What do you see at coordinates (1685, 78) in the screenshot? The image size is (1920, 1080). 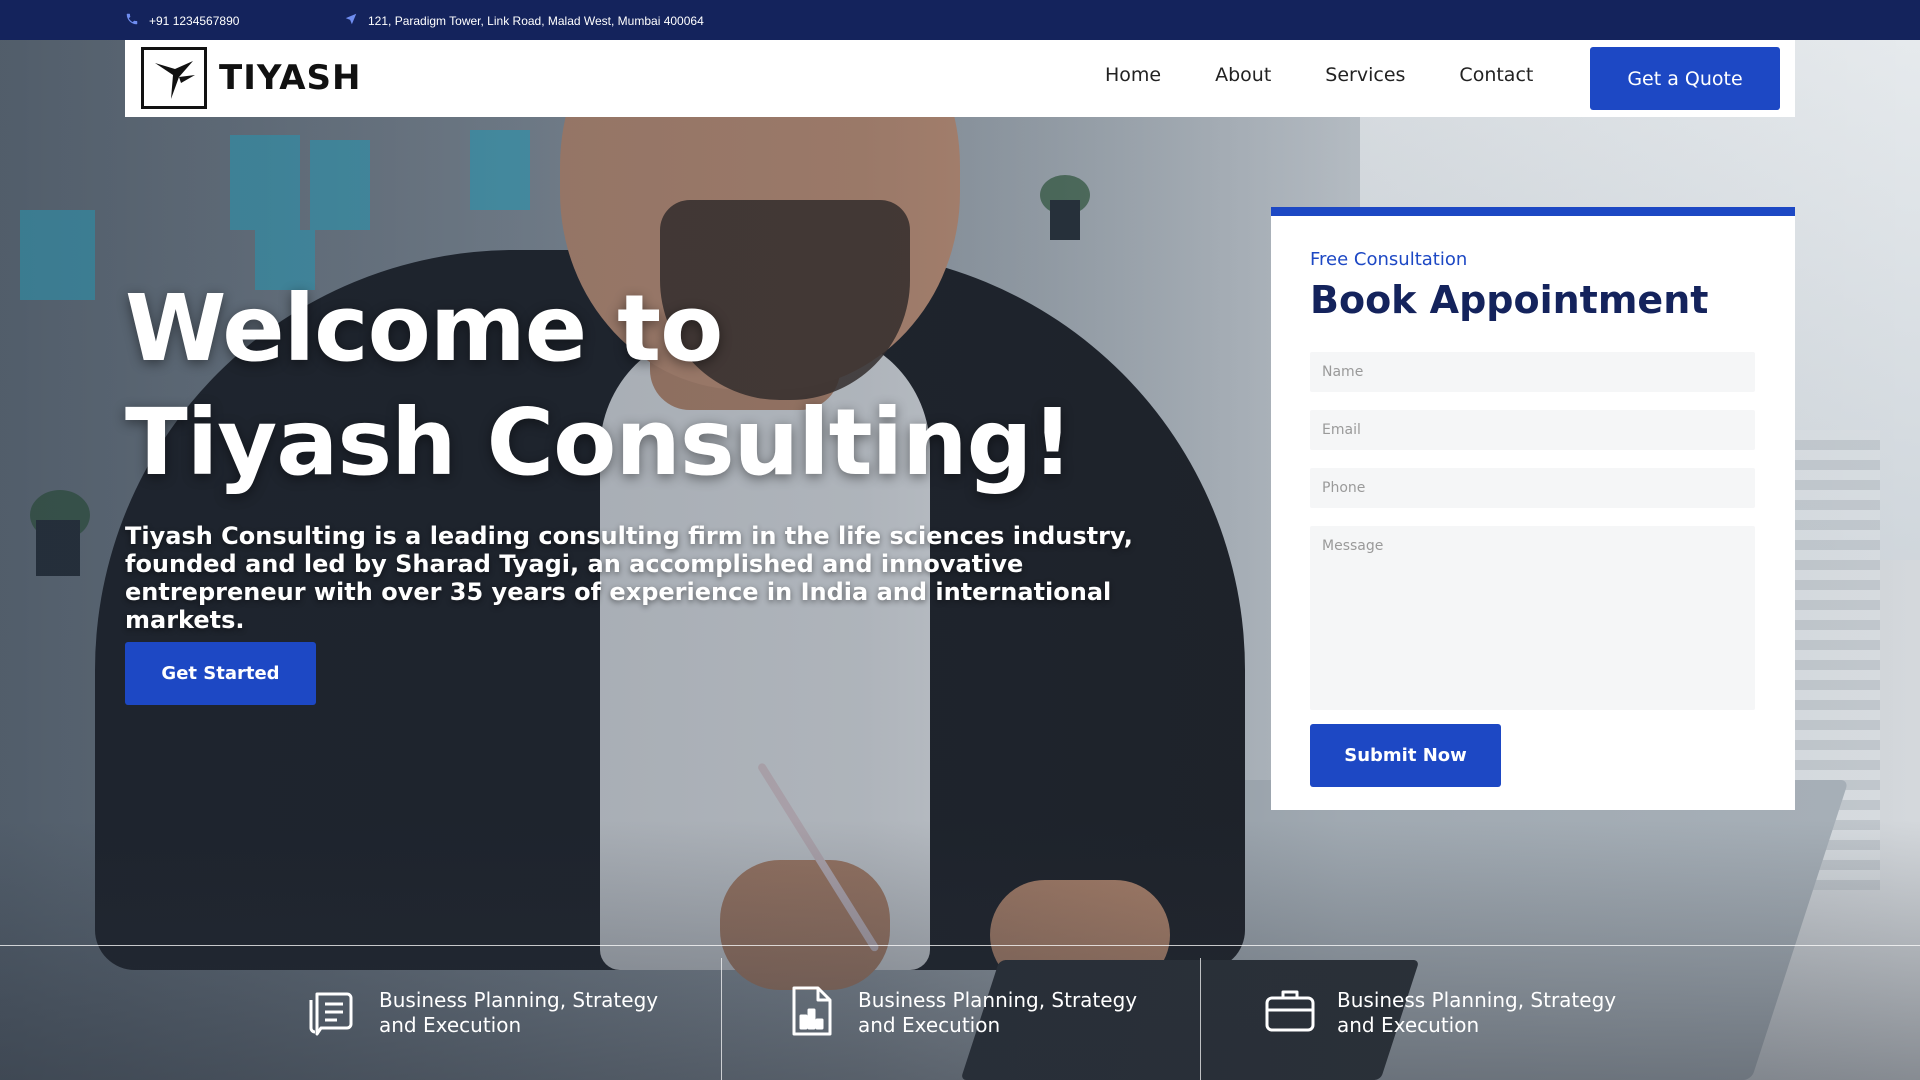 I see `get-a-quote-button: Get a Quote` at bounding box center [1685, 78].